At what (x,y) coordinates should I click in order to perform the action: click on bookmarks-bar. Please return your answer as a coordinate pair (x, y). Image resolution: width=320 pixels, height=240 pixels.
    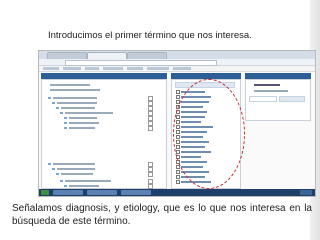
    Looking at the image, I should click on (177, 69).